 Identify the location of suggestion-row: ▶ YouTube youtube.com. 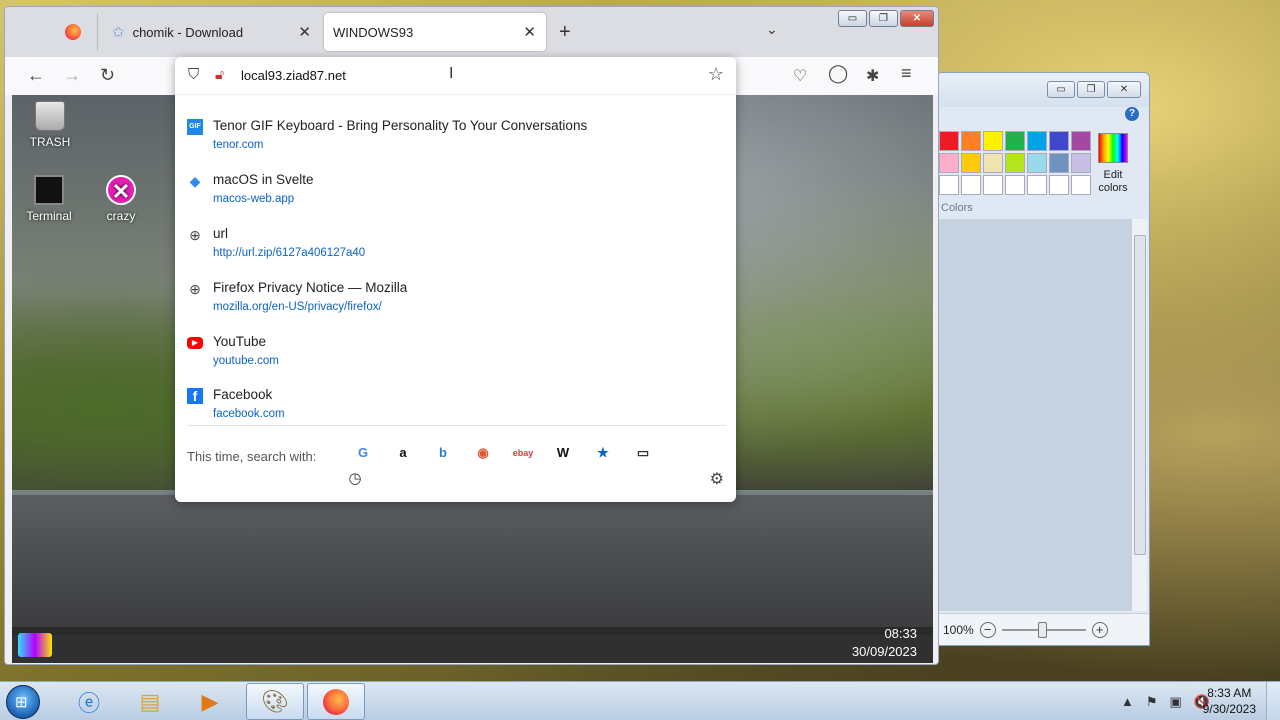
(457, 354).